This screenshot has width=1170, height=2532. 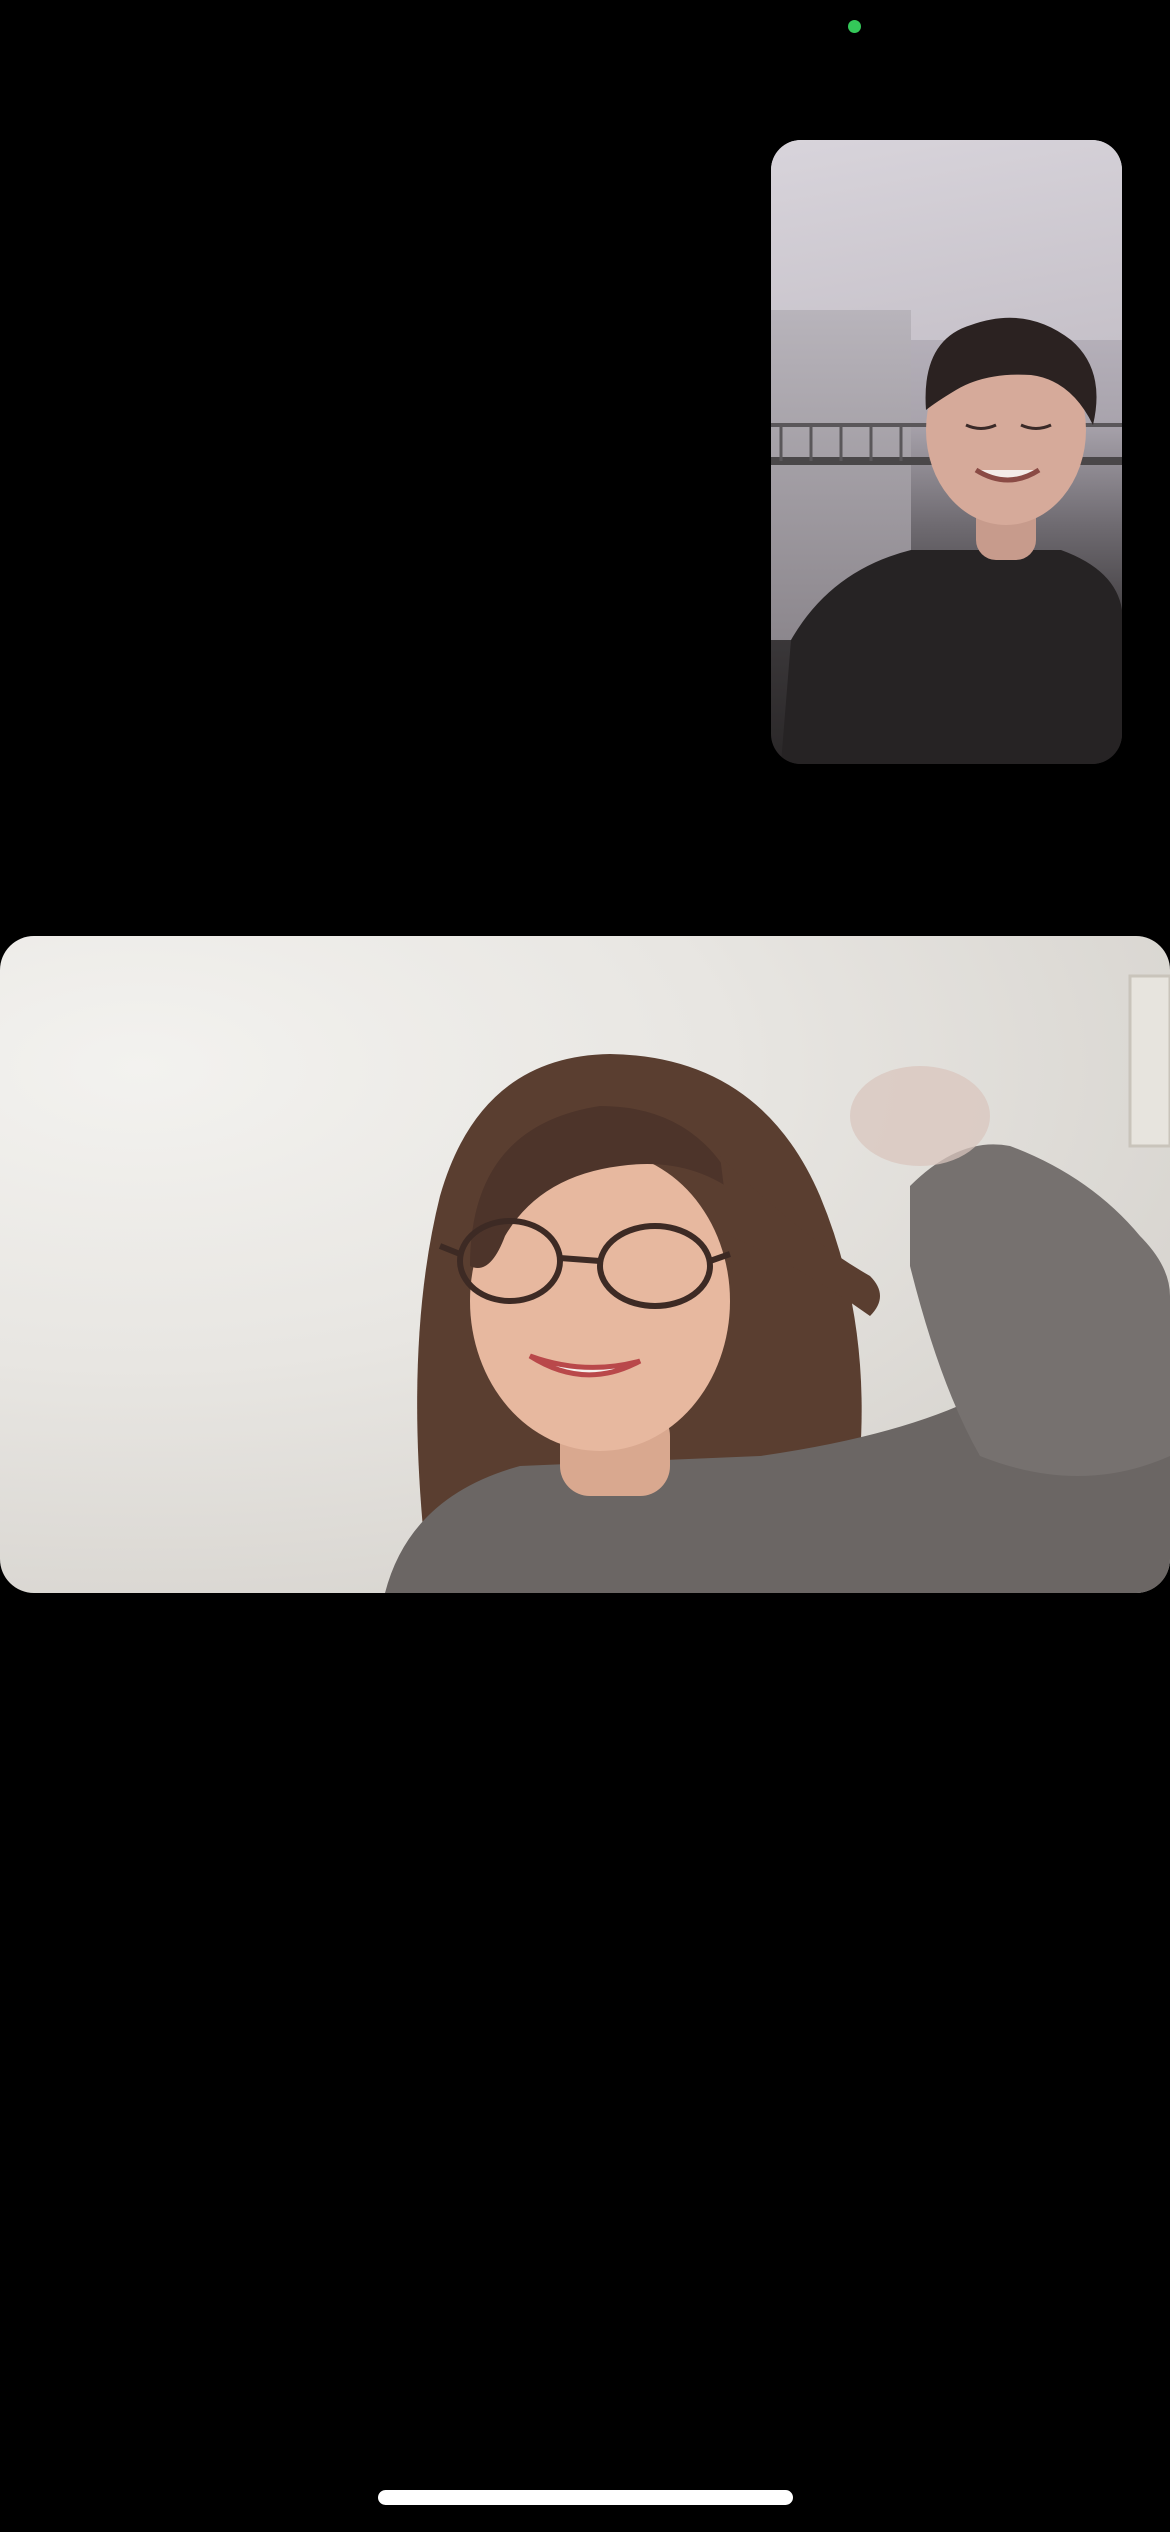 What do you see at coordinates (951, 540) in the screenshot?
I see `self-view-person` at bounding box center [951, 540].